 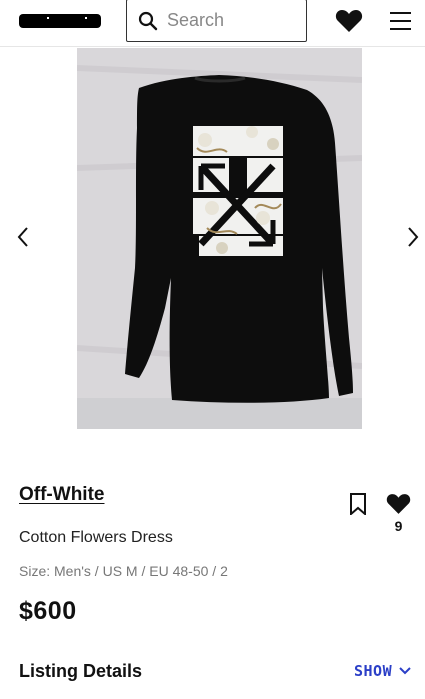 I want to click on top-header, so click(x=212, y=23).